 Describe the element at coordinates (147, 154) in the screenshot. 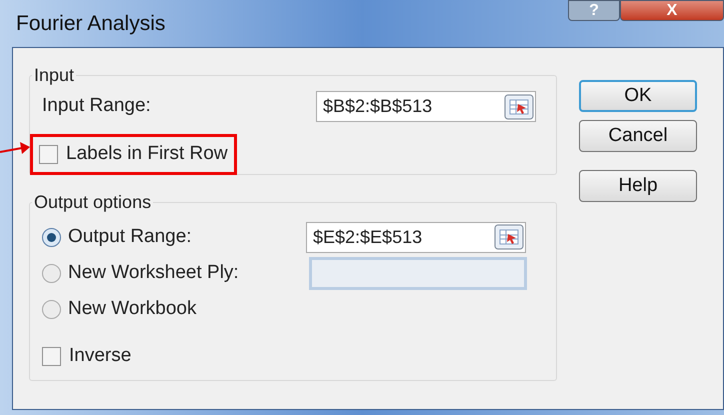

I see `checkbox-label: Labels in First Row` at that location.